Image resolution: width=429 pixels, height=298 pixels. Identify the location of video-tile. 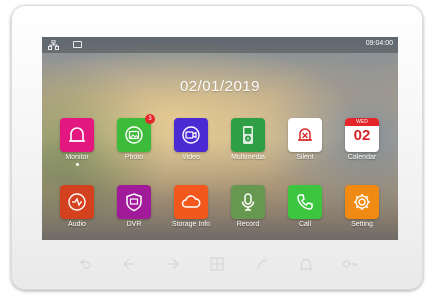
(191, 135).